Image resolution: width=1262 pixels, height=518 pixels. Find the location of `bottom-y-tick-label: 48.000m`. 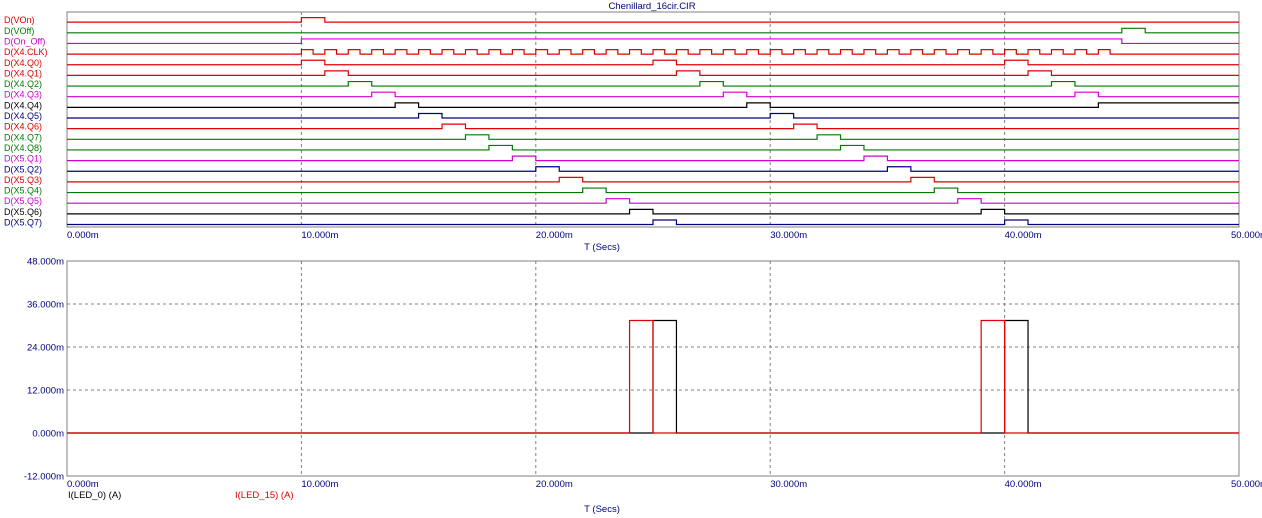

bottom-y-tick-label: 48.000m is located at coordinates (45, 262).